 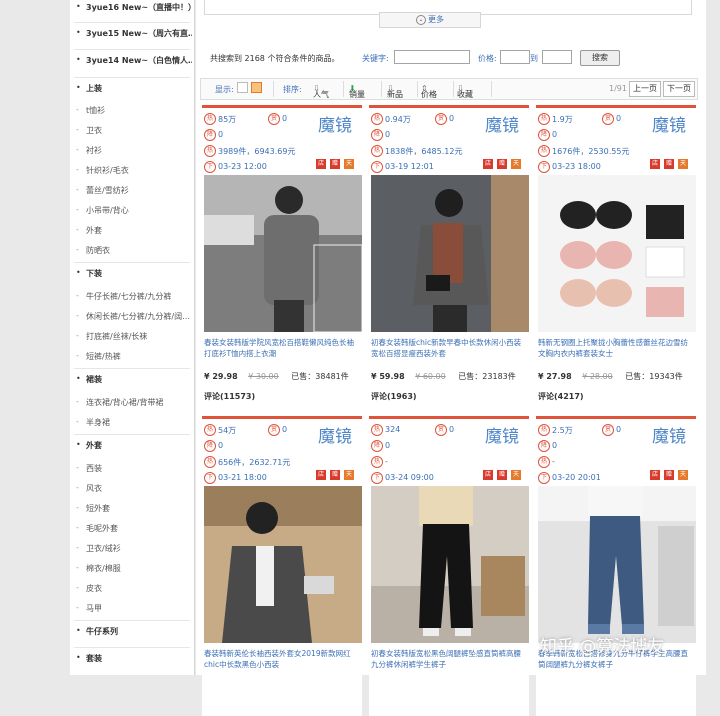 I want to click on cart-icon: 热, so click(x=377, y=151).